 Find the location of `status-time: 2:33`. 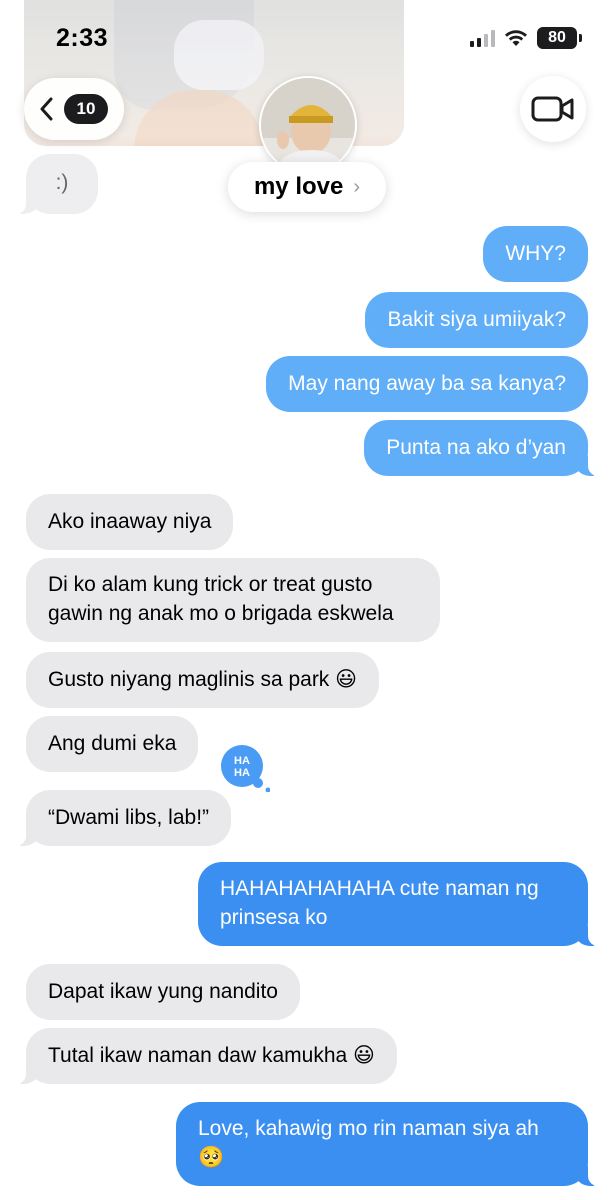

status-time: 2:33 is located at coordinates (82, 38).